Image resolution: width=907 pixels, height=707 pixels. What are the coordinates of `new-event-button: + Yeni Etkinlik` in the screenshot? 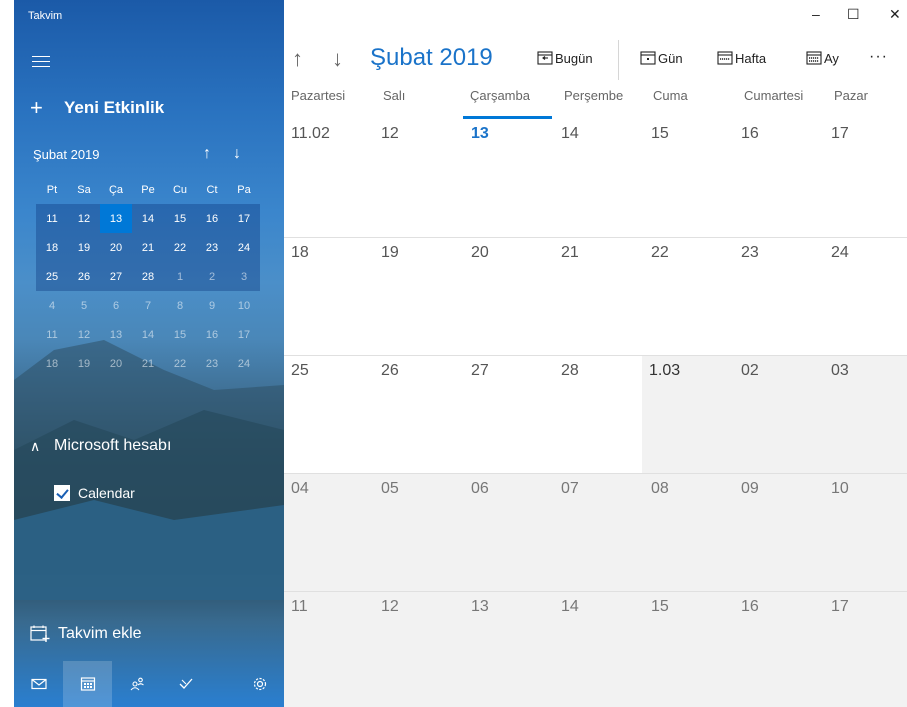 It's located at (97, 108).